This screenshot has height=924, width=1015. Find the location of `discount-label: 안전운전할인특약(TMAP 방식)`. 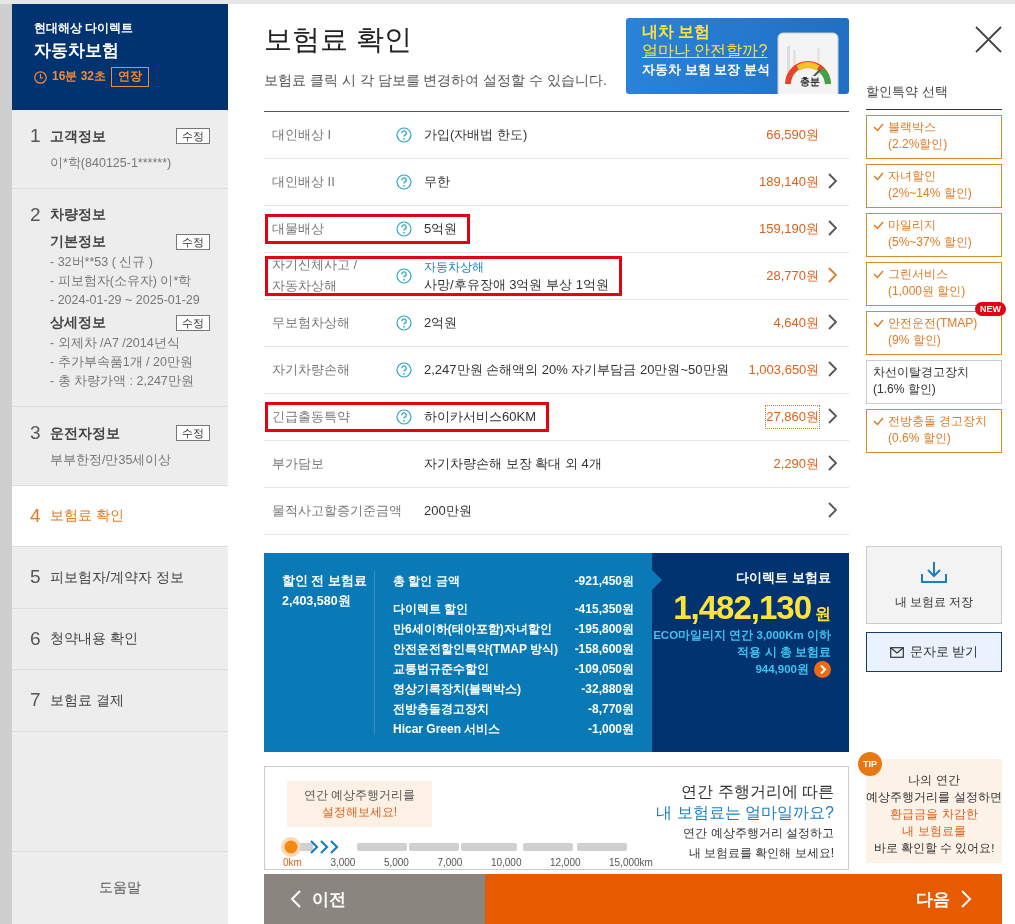

discount-label: 안전운전할인특약(TMAP 방식) is located at coordinates (476, 649).